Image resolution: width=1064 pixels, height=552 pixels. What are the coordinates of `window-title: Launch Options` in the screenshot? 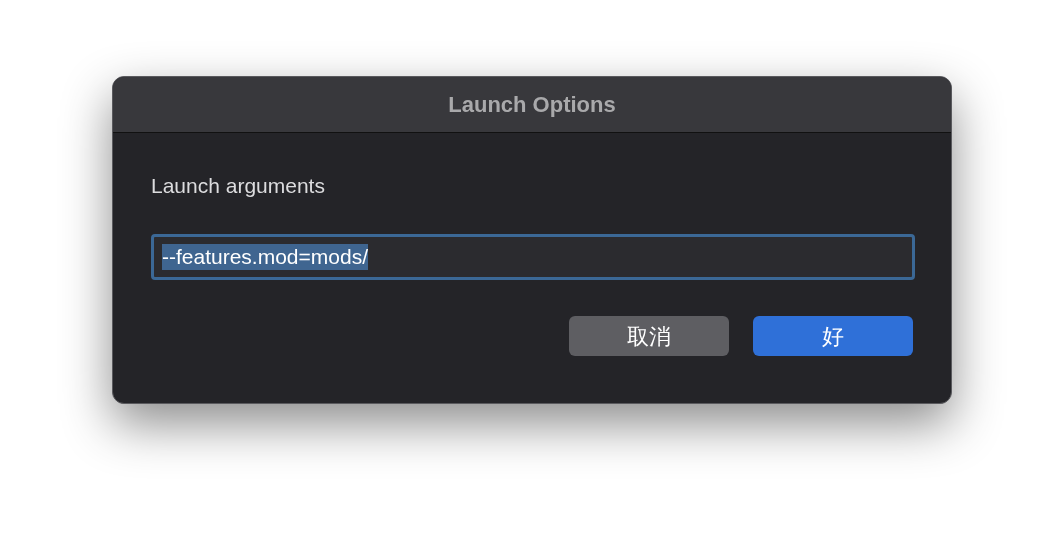 It's located at (532, 105).